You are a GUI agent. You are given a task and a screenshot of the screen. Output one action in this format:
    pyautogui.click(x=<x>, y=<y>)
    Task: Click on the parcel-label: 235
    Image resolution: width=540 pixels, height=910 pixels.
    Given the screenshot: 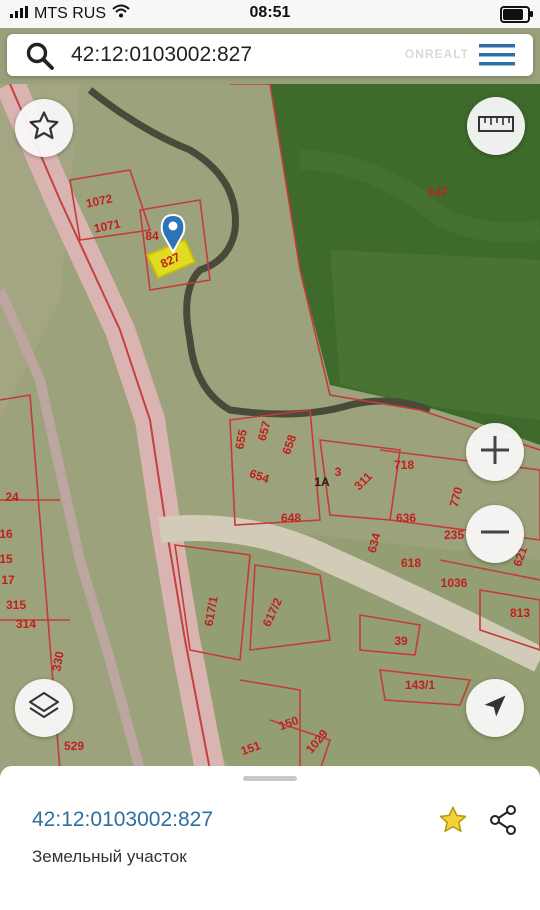 What is the action you would take?
    pyautogui.click(x=454, y=535)
    